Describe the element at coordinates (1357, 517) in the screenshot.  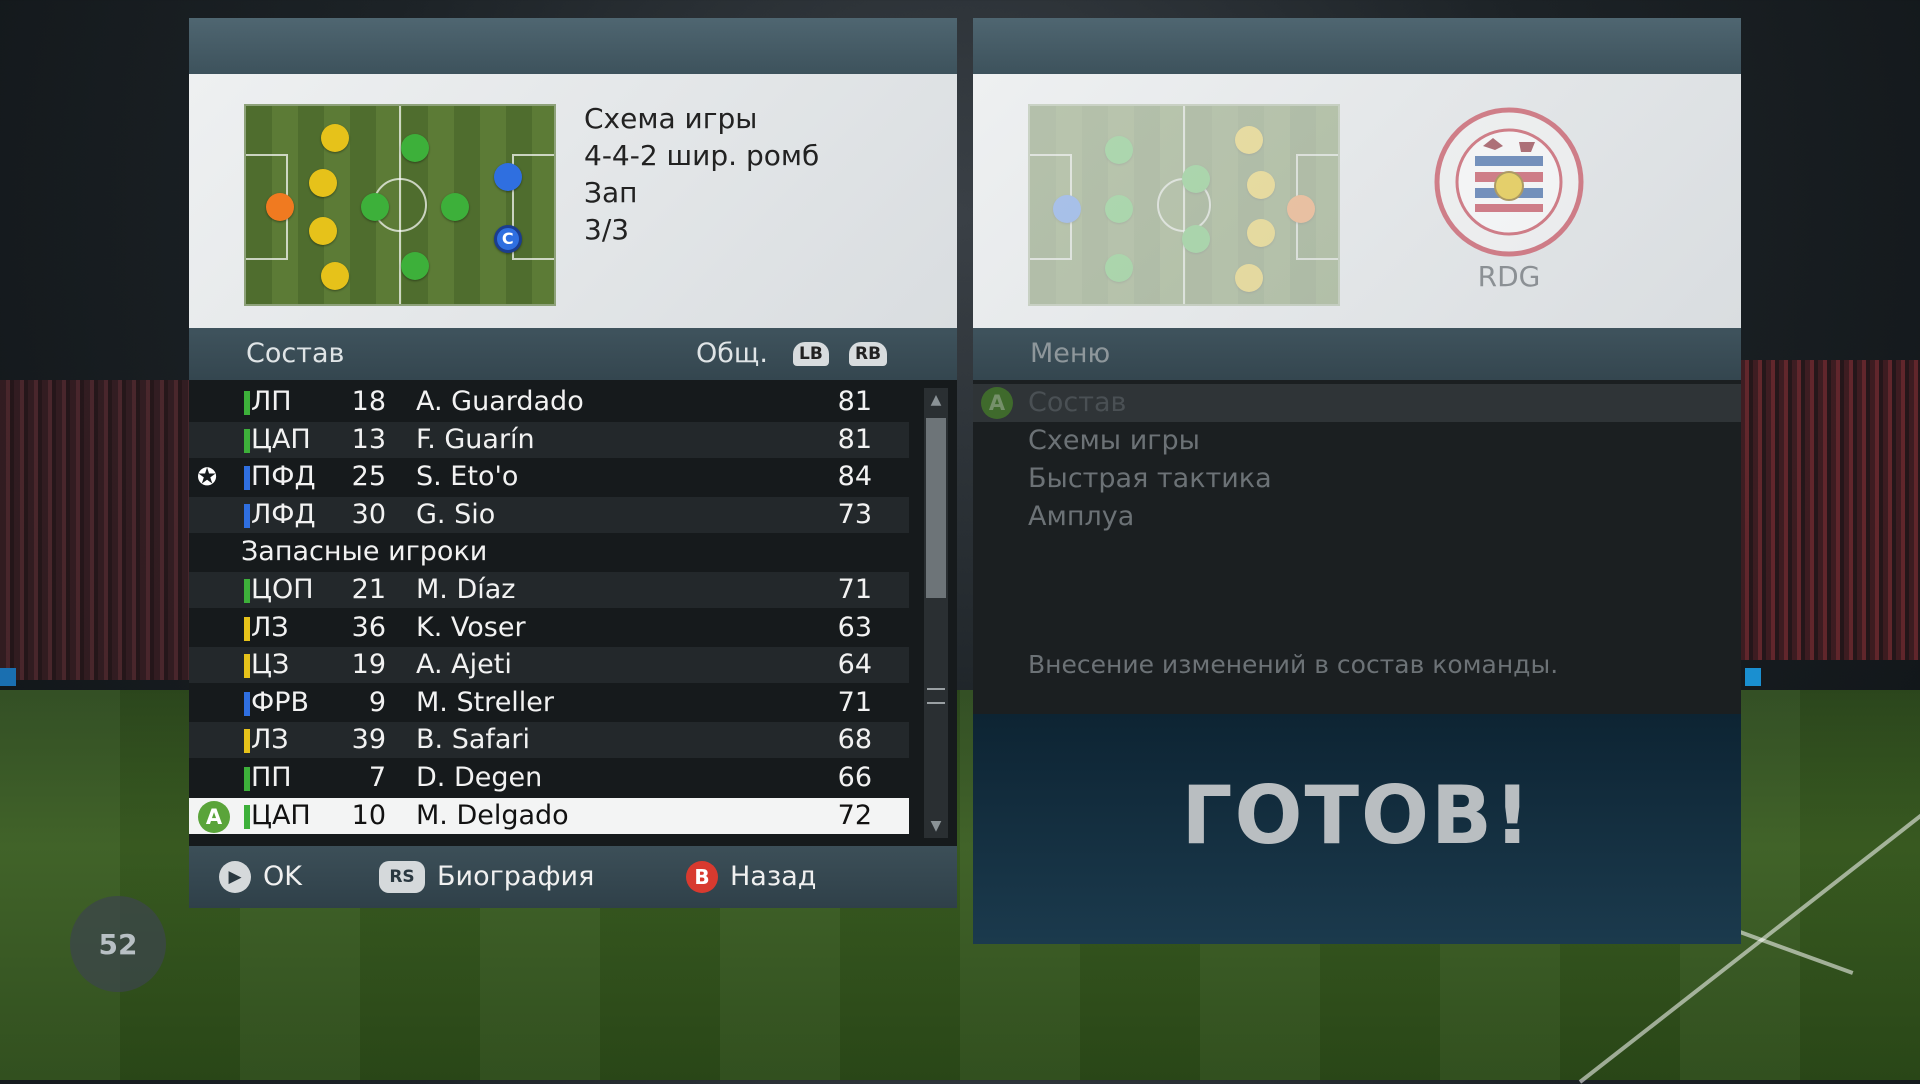
I see `menu-item-roles: Амплуа` at that location.